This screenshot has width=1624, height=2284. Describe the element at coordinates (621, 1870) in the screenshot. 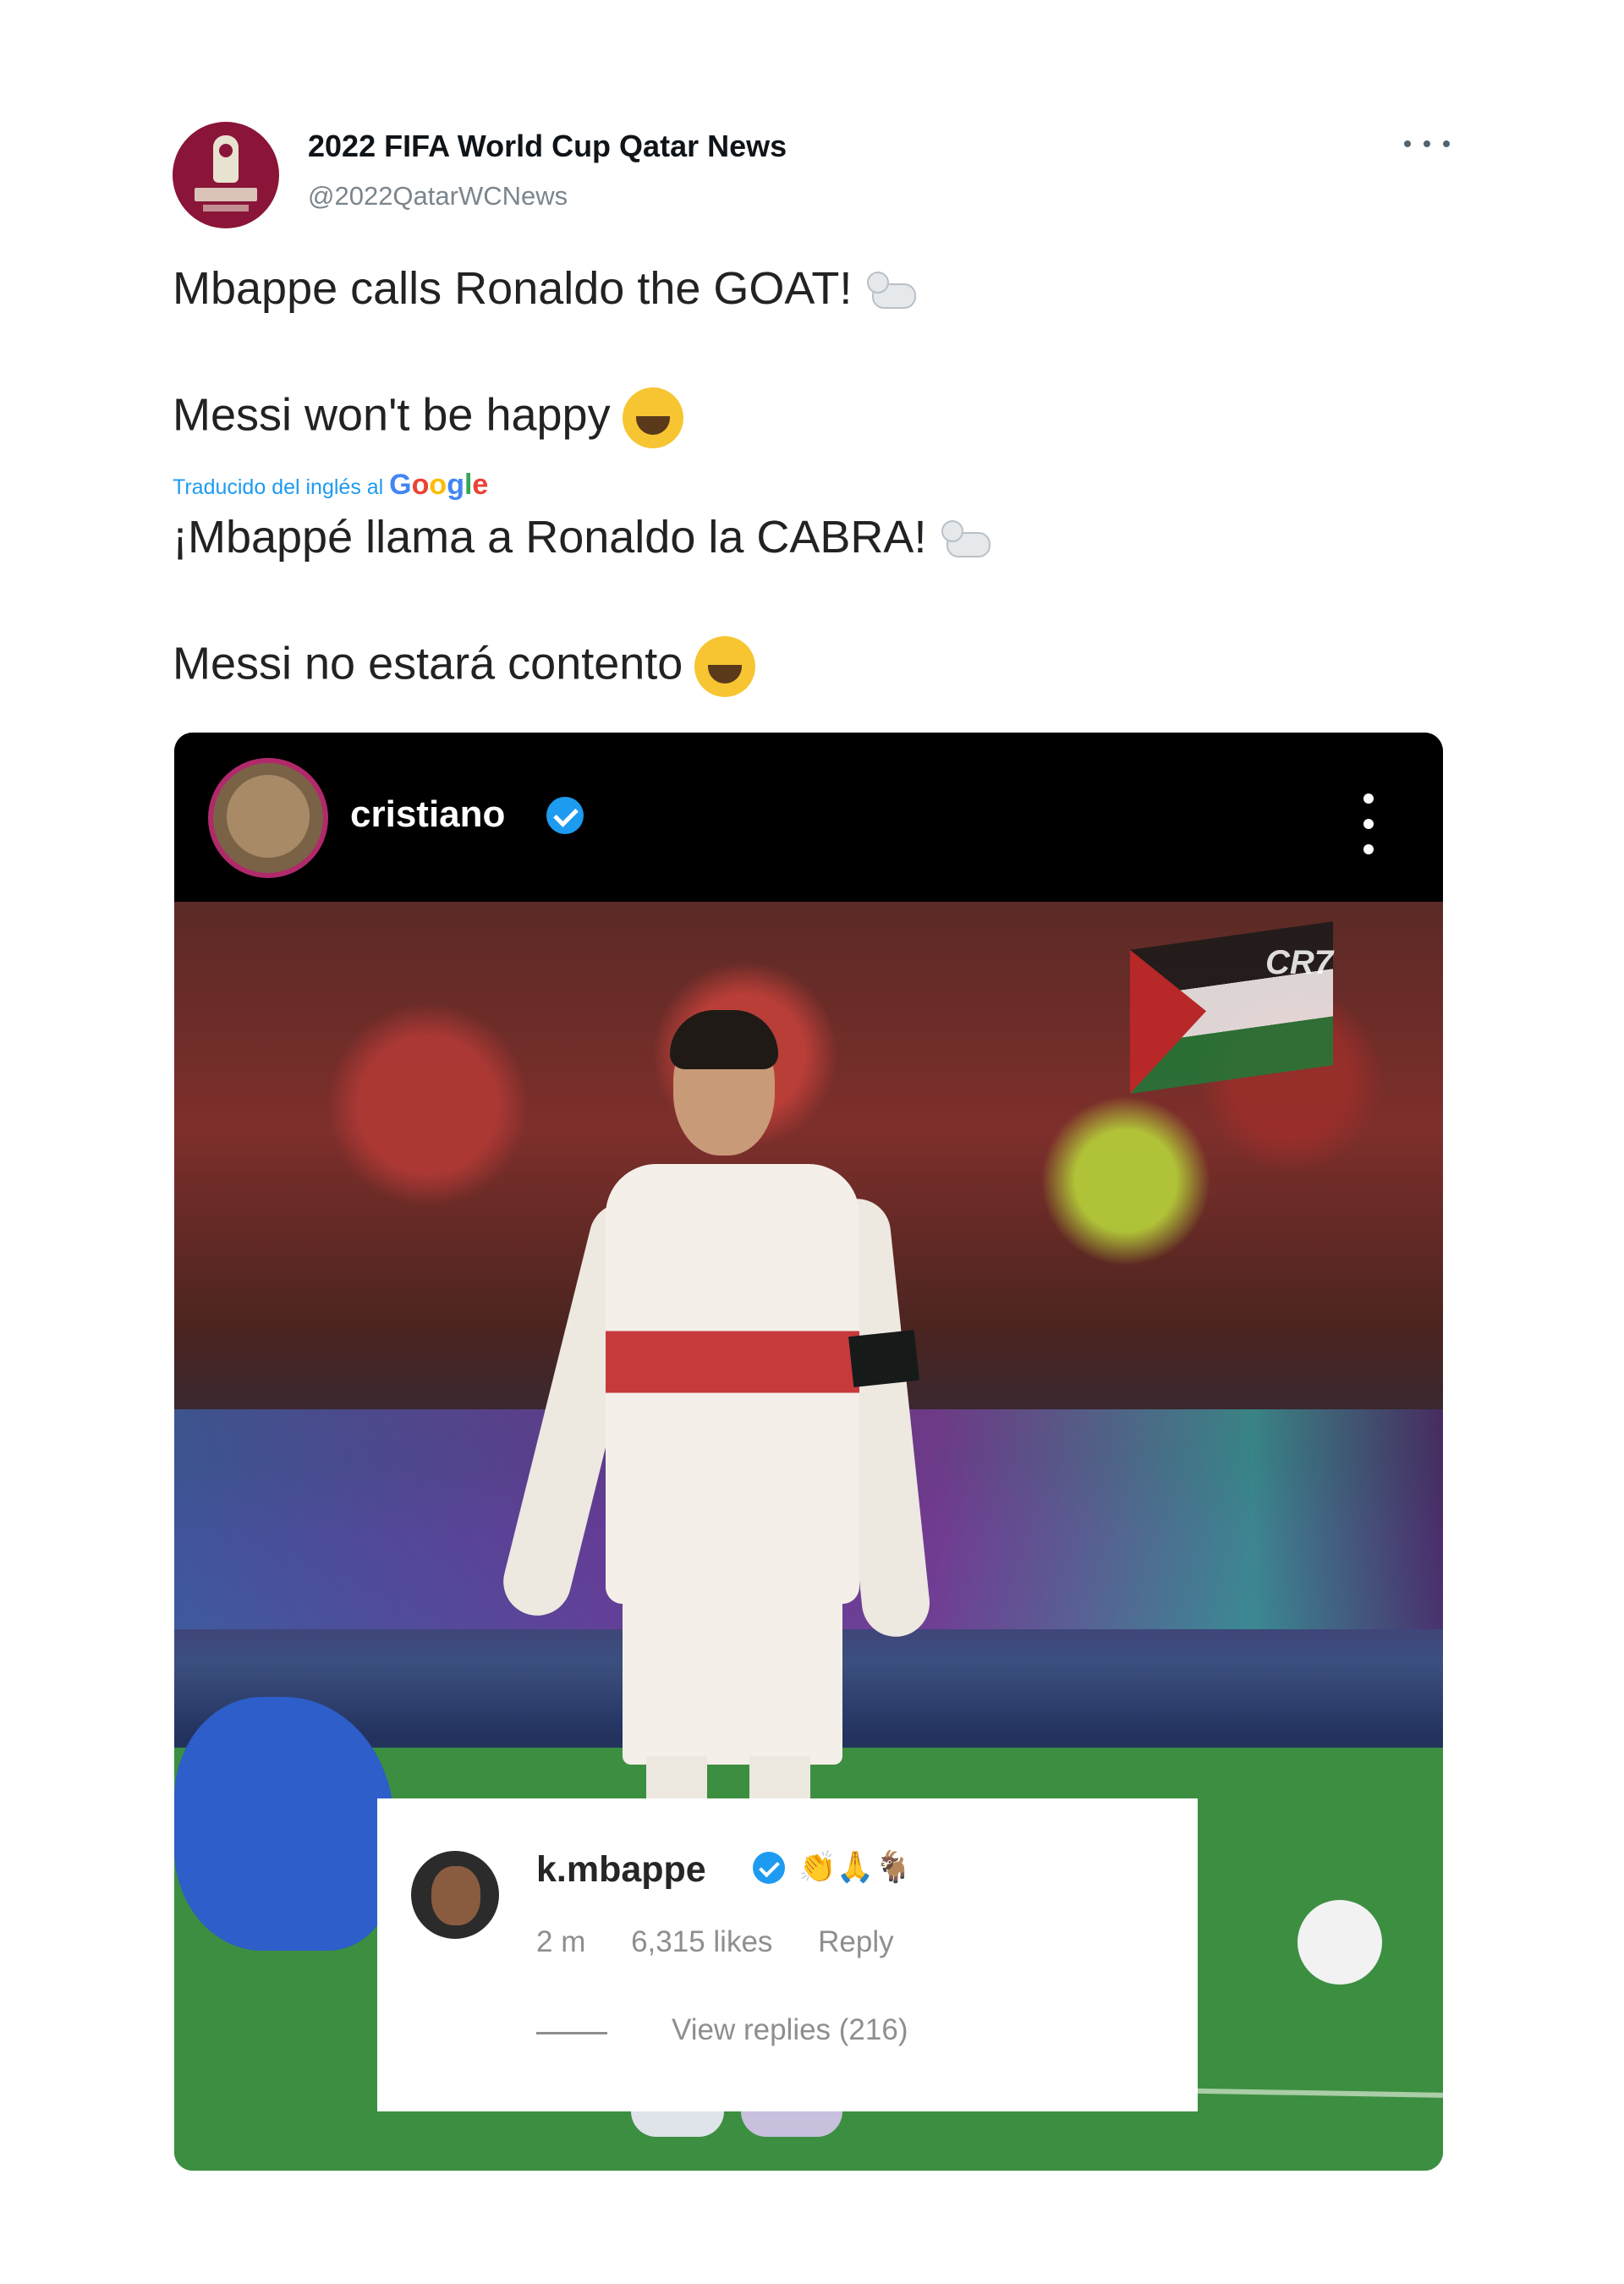

I see `comment-username: k.mbappe` at that location.